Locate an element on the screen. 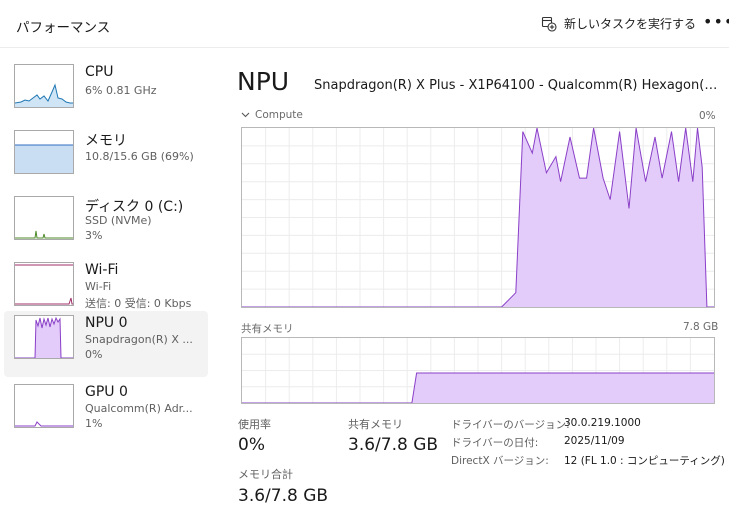 This screenshot has height=515, width=729. cpu-thumbnail-graph is located at coordinates (44, 86).